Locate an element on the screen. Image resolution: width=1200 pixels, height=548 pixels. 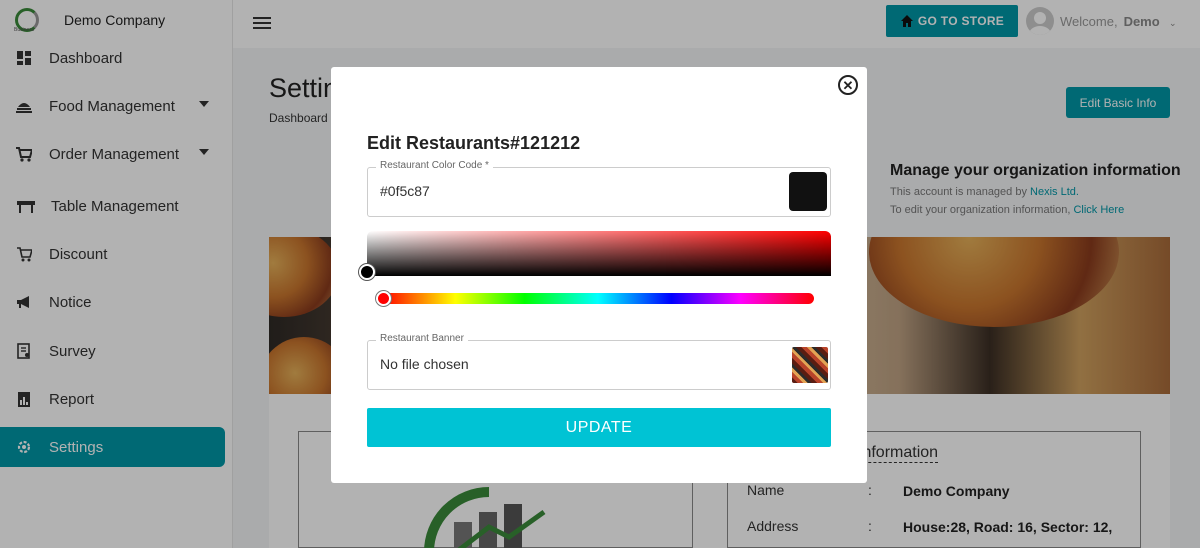
update-button: UPDATE is located at coordinates (599, 427).